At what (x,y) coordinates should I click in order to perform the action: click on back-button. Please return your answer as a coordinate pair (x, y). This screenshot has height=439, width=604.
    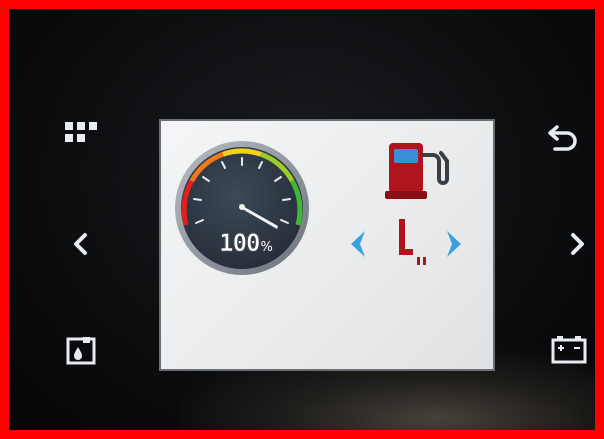
    Looking at the image, I should click on (563, 137).